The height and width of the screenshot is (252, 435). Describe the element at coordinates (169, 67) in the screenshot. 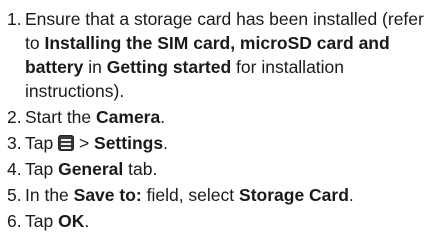

I see `bold-term: Getting started` at that location.